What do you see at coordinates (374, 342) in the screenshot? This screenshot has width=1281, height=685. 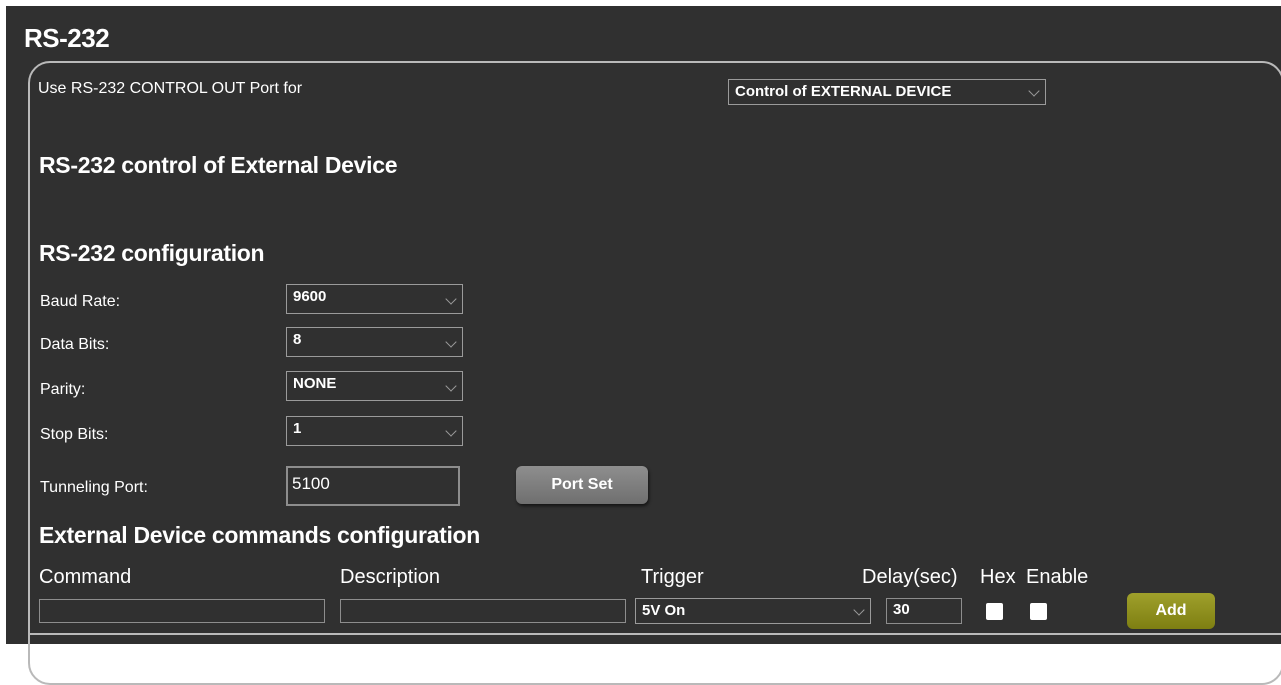 I see `data-bits-select: 8` at bounding box center [374, 342].